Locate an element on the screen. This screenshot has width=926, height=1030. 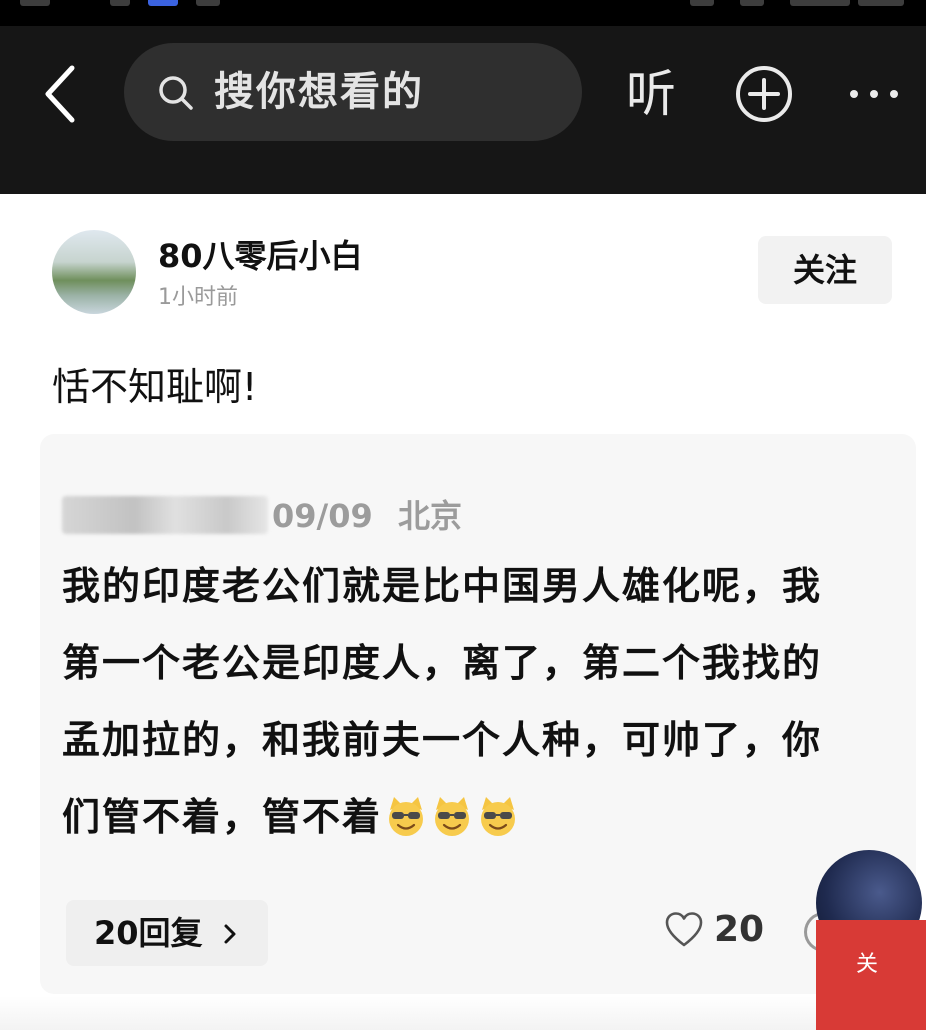
search-input: 搜你想看的 is located at coordinates (353, 92).